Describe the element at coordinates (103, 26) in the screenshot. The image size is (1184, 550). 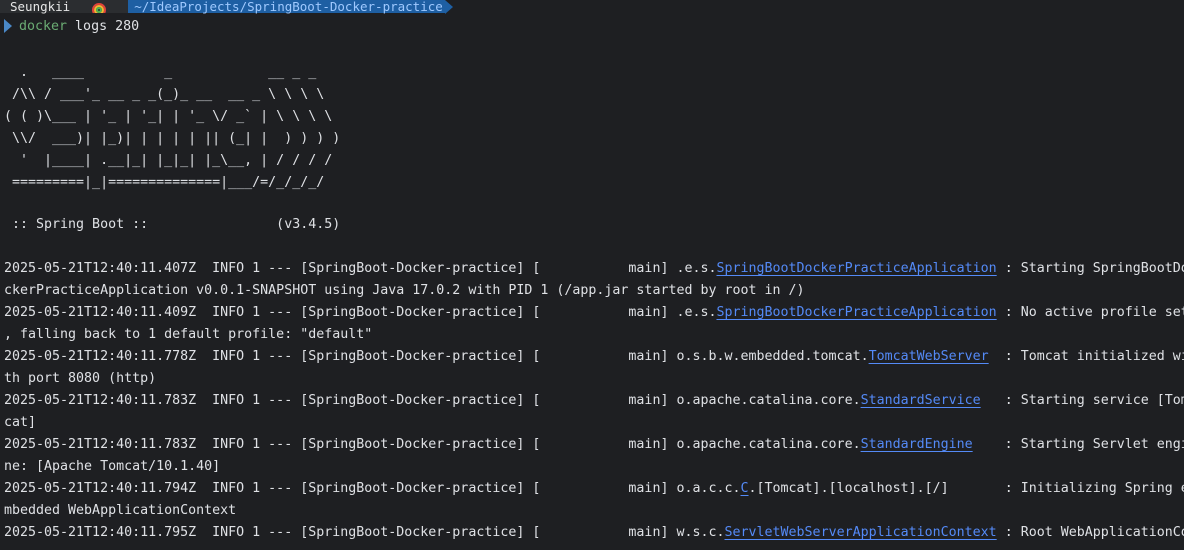
I see `command-args: logs 280` at that location.